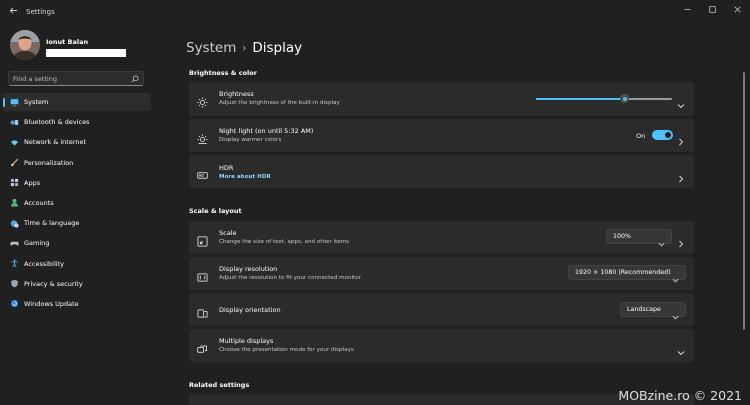 Image resolution: width=750 pixels, height=405 pixels. I want to click on monitor-icon, so click(14, 102).